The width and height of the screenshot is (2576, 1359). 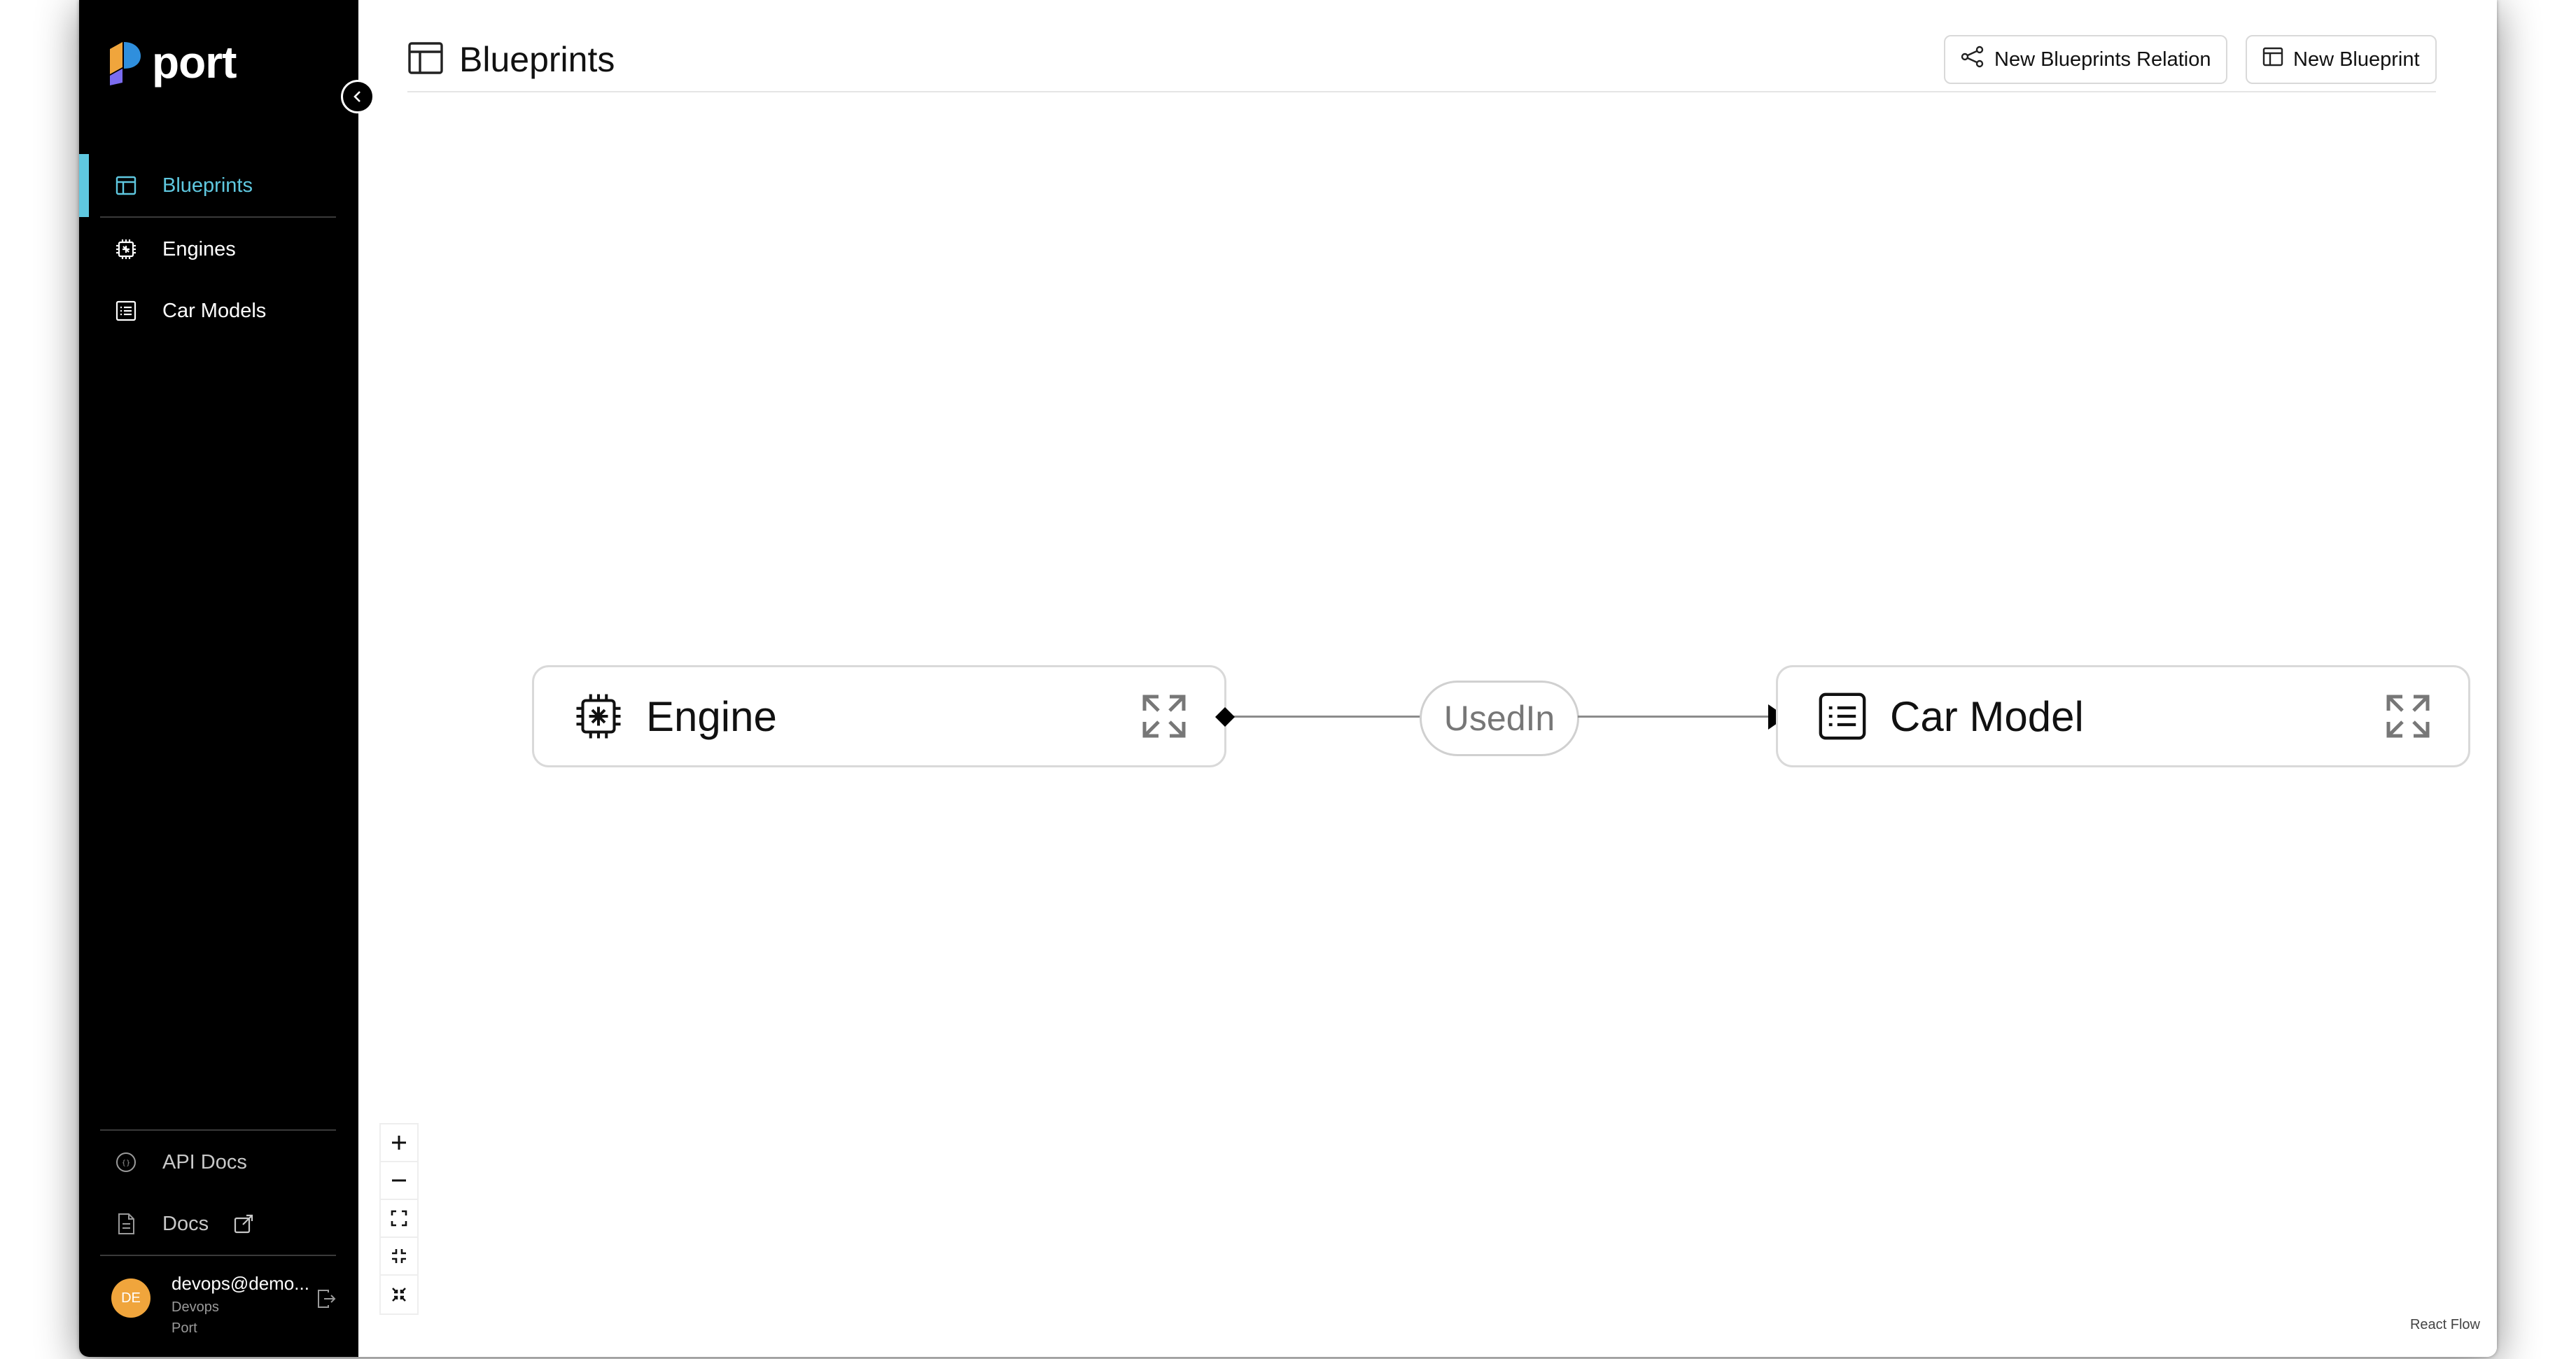 I want to click on page-title: Blueprints, so click(x=537, y=59).